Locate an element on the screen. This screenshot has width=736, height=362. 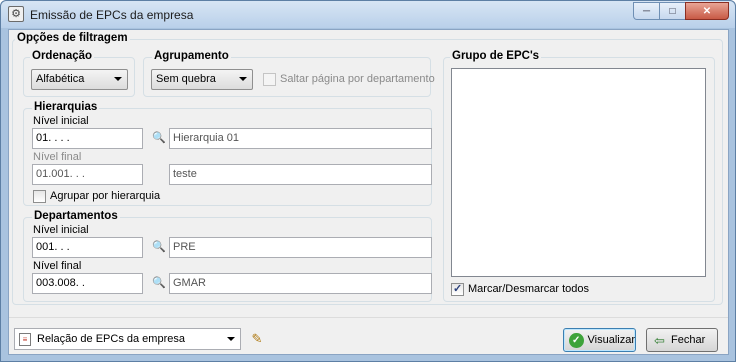
title-bar: ⚙ Emissão de EPCs da empresa ─ □ ✕ is located at coordinates (368, 14).